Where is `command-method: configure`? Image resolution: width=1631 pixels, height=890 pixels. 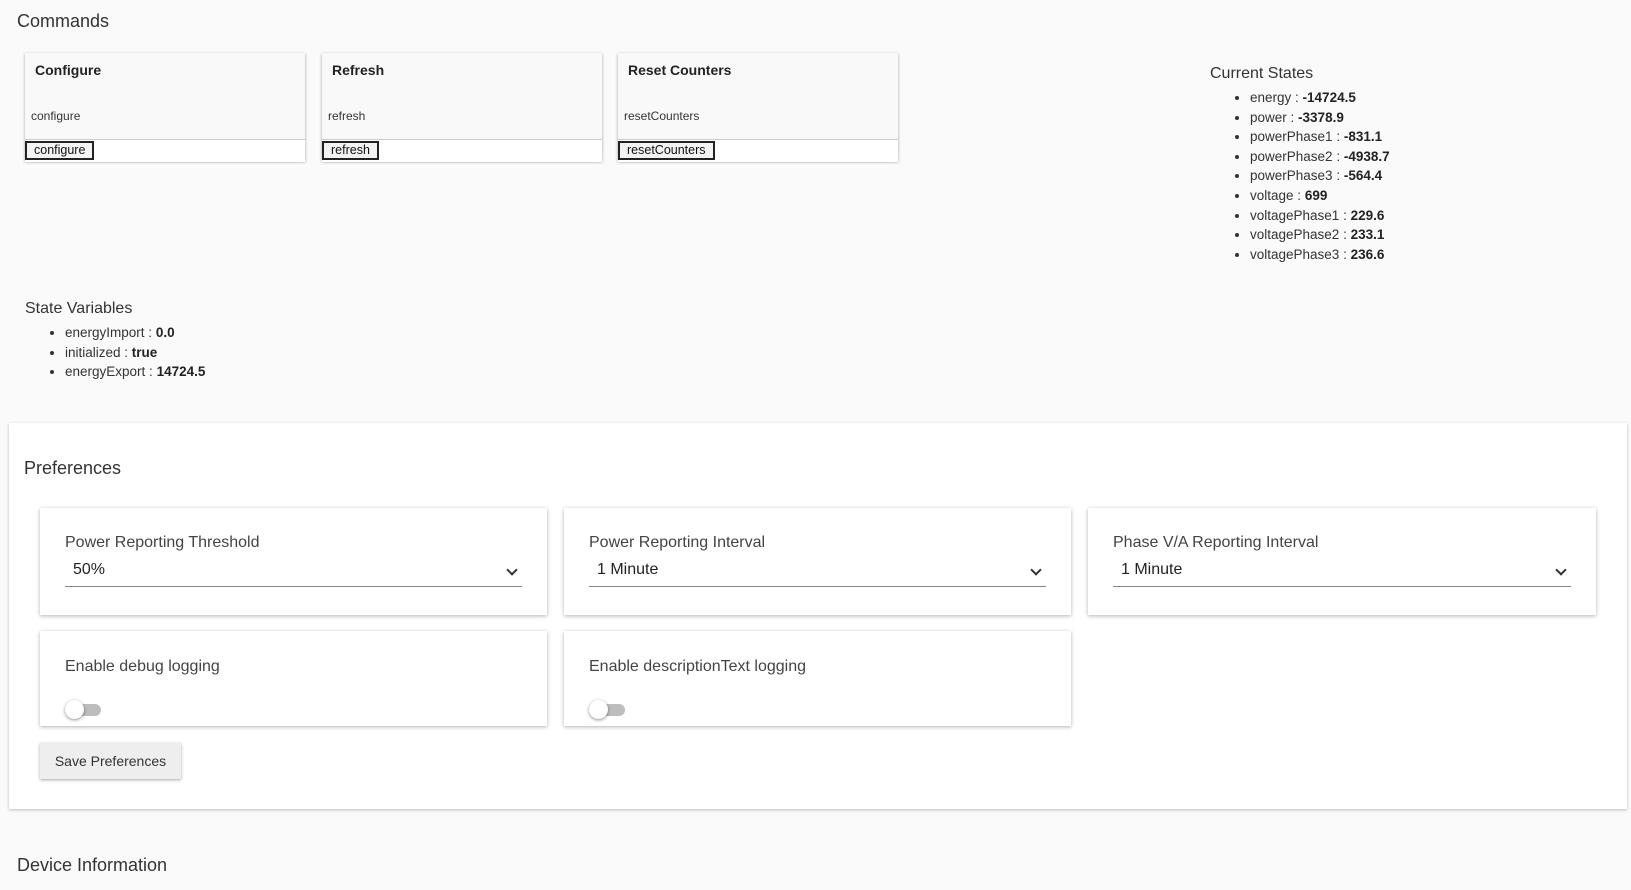
command-method: configure is located at coordinates (56, 116).